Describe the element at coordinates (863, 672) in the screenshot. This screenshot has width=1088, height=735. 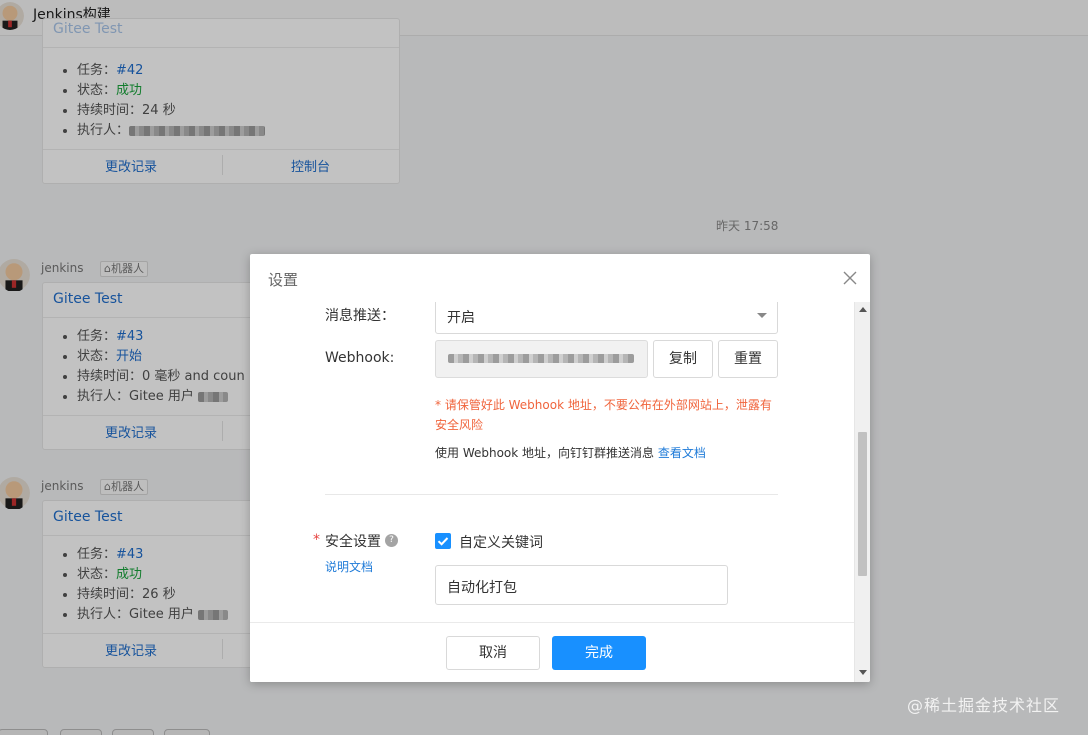
I see `scroll-down-icon` at that location.